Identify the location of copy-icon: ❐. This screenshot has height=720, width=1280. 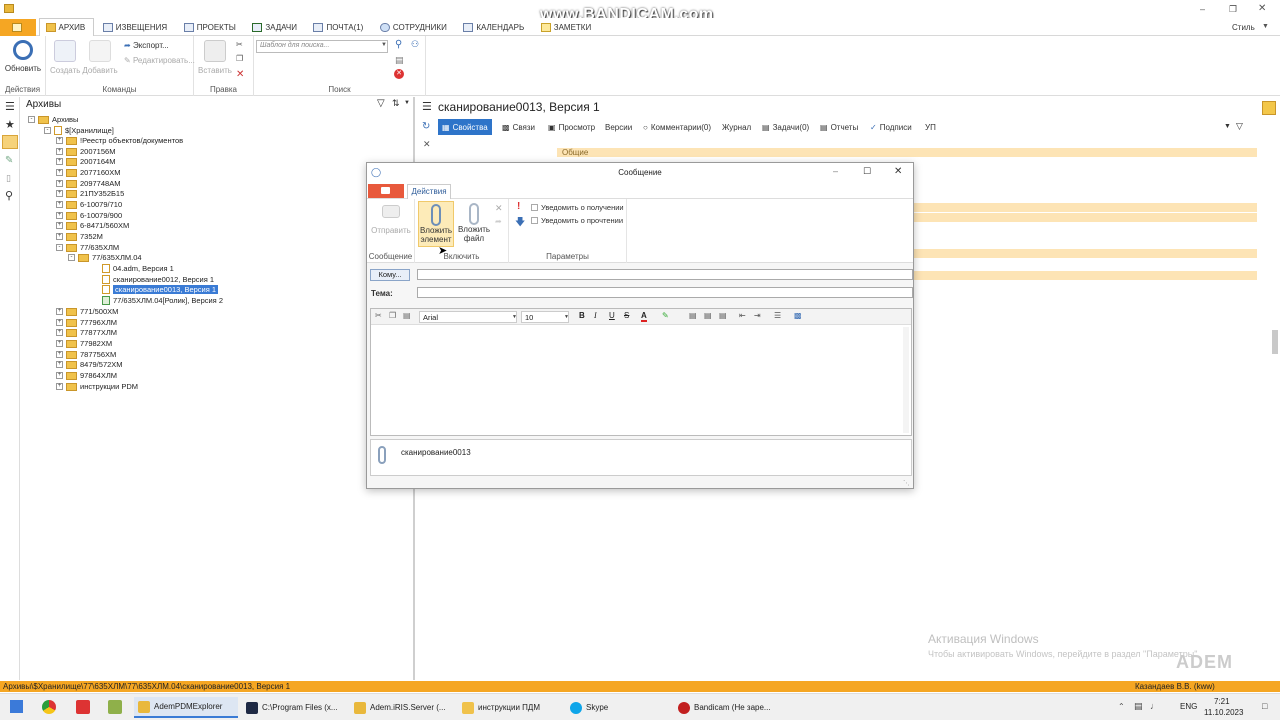
(392, 315).